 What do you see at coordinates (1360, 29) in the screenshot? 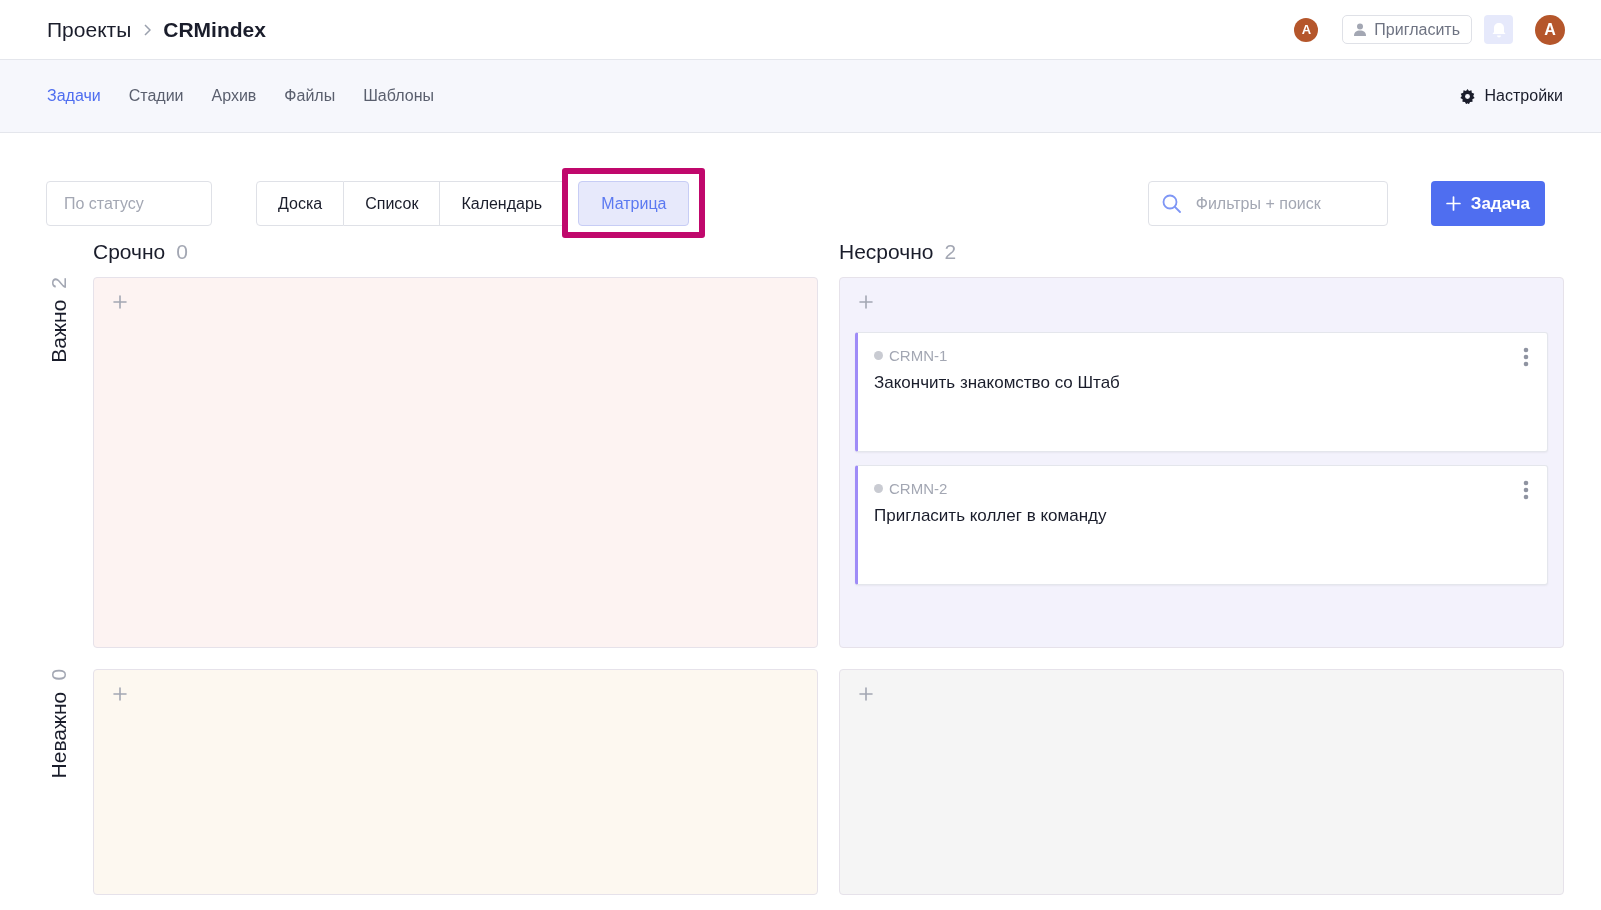
I see `person-icon` at bounding box center [1360, 29].